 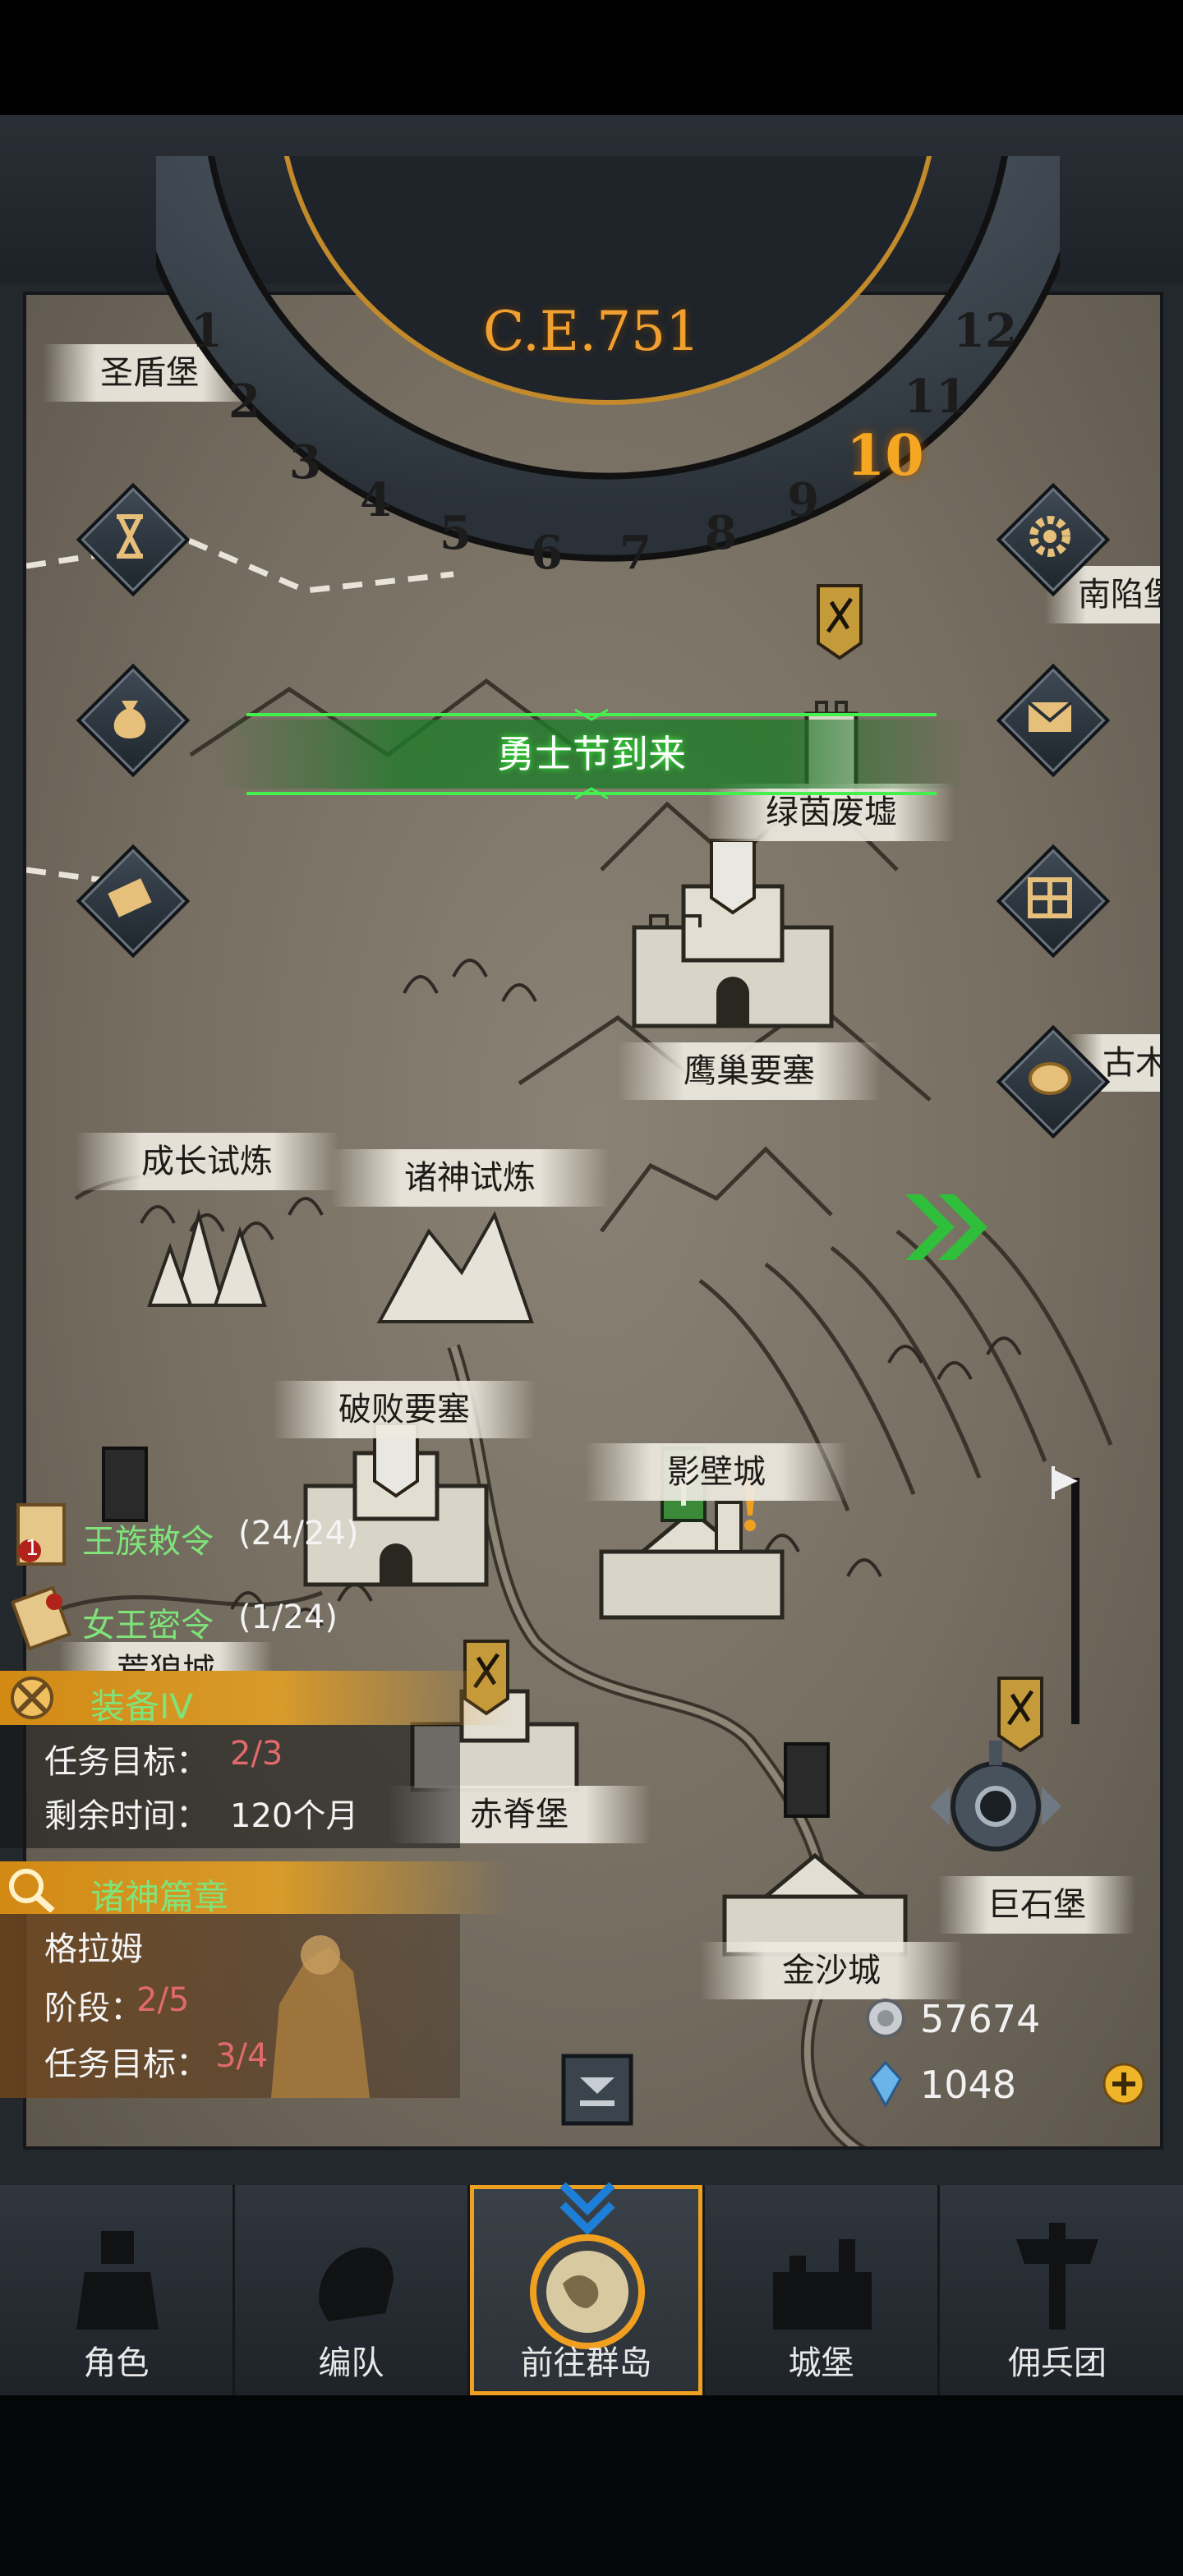 I want to click on neutral-flag-icon, so click(x=733, y=877).